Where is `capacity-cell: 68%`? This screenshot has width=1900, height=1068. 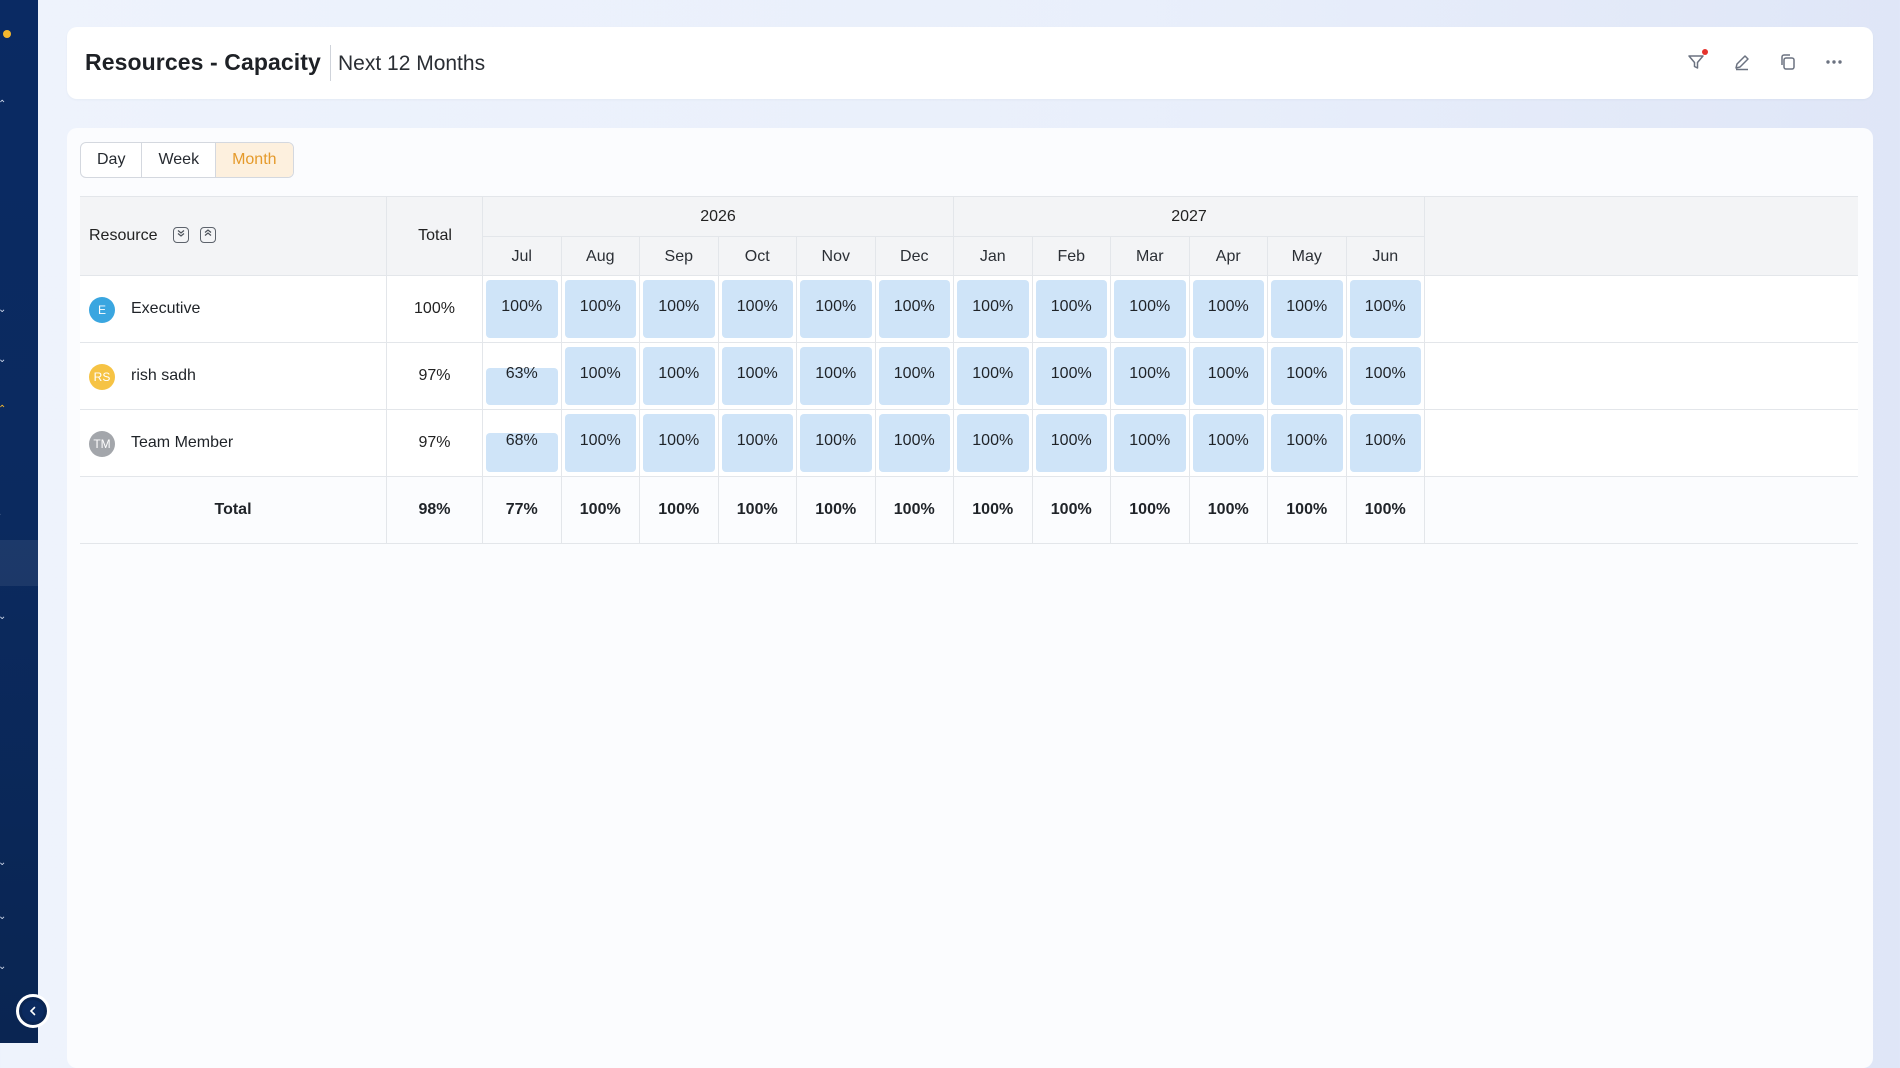
capacity-cell: 68% is located at coordinates (522, 443).